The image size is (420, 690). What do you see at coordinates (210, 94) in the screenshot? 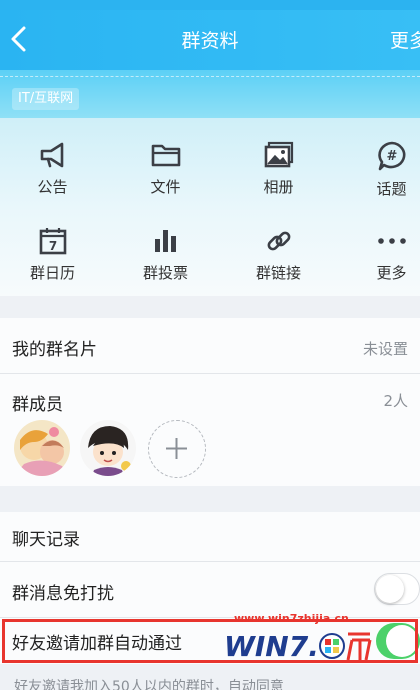
I see `group-banner: IT/互联网` at bounding box center [210, 94].